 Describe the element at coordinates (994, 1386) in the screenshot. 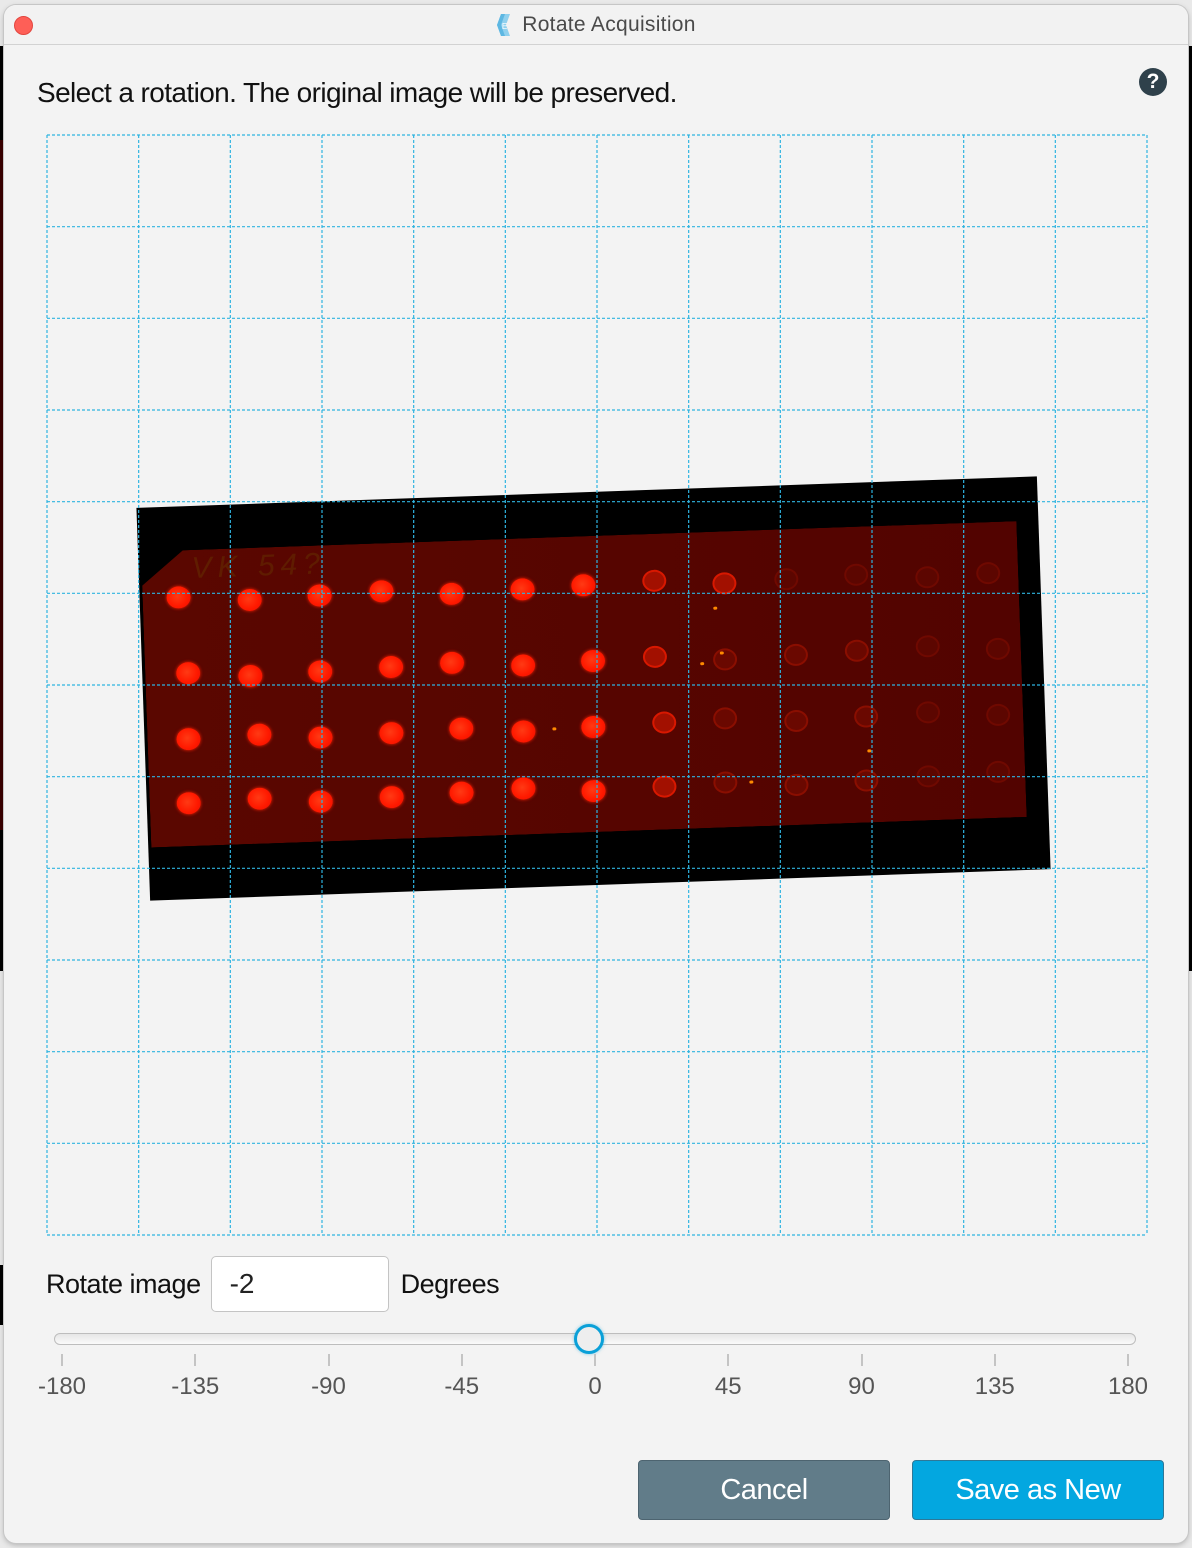

I see `slider-tick-label: 135` at that location.